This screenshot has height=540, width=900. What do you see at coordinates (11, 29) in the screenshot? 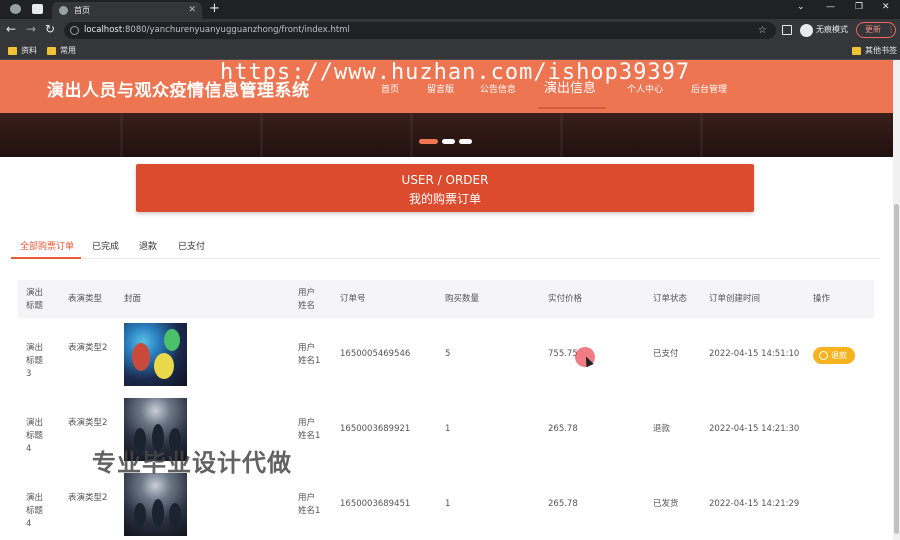
I see `back-icon: ←` at bounding box center [11, 29].